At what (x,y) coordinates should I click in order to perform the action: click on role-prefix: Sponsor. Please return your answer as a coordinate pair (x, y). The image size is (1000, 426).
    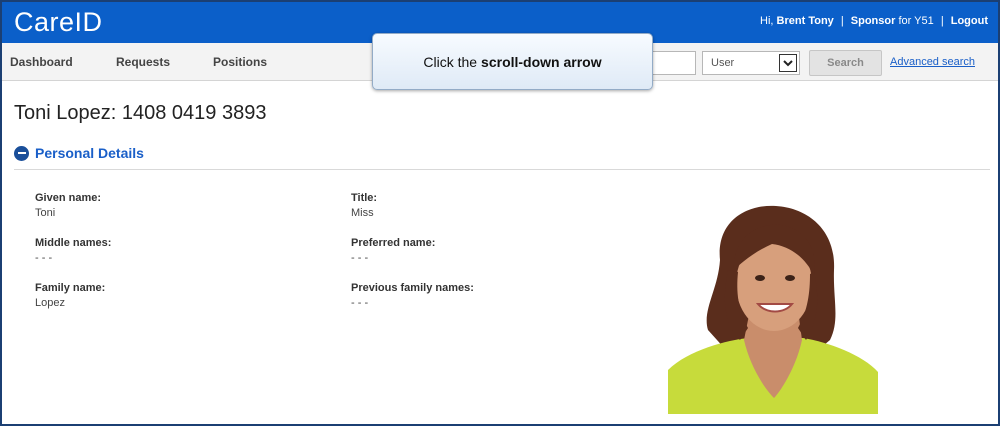
    Looking at the image, I should click on (873, 21).